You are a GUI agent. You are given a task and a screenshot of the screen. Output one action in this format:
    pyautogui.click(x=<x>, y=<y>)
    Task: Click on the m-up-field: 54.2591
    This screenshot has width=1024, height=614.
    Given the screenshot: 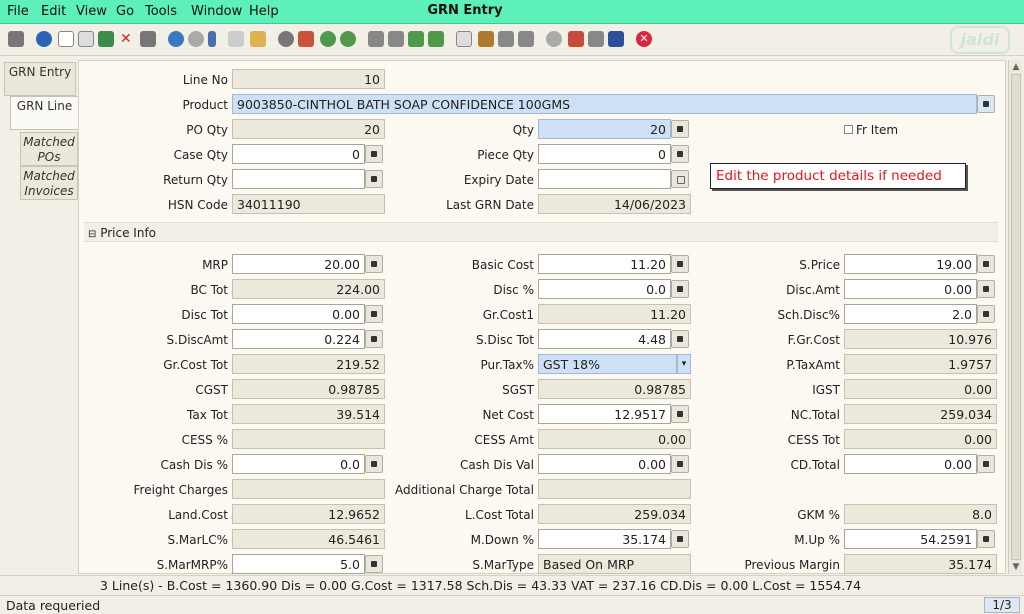 What is the action you would take?
    pyautogui.click(x=910, y=539)
    